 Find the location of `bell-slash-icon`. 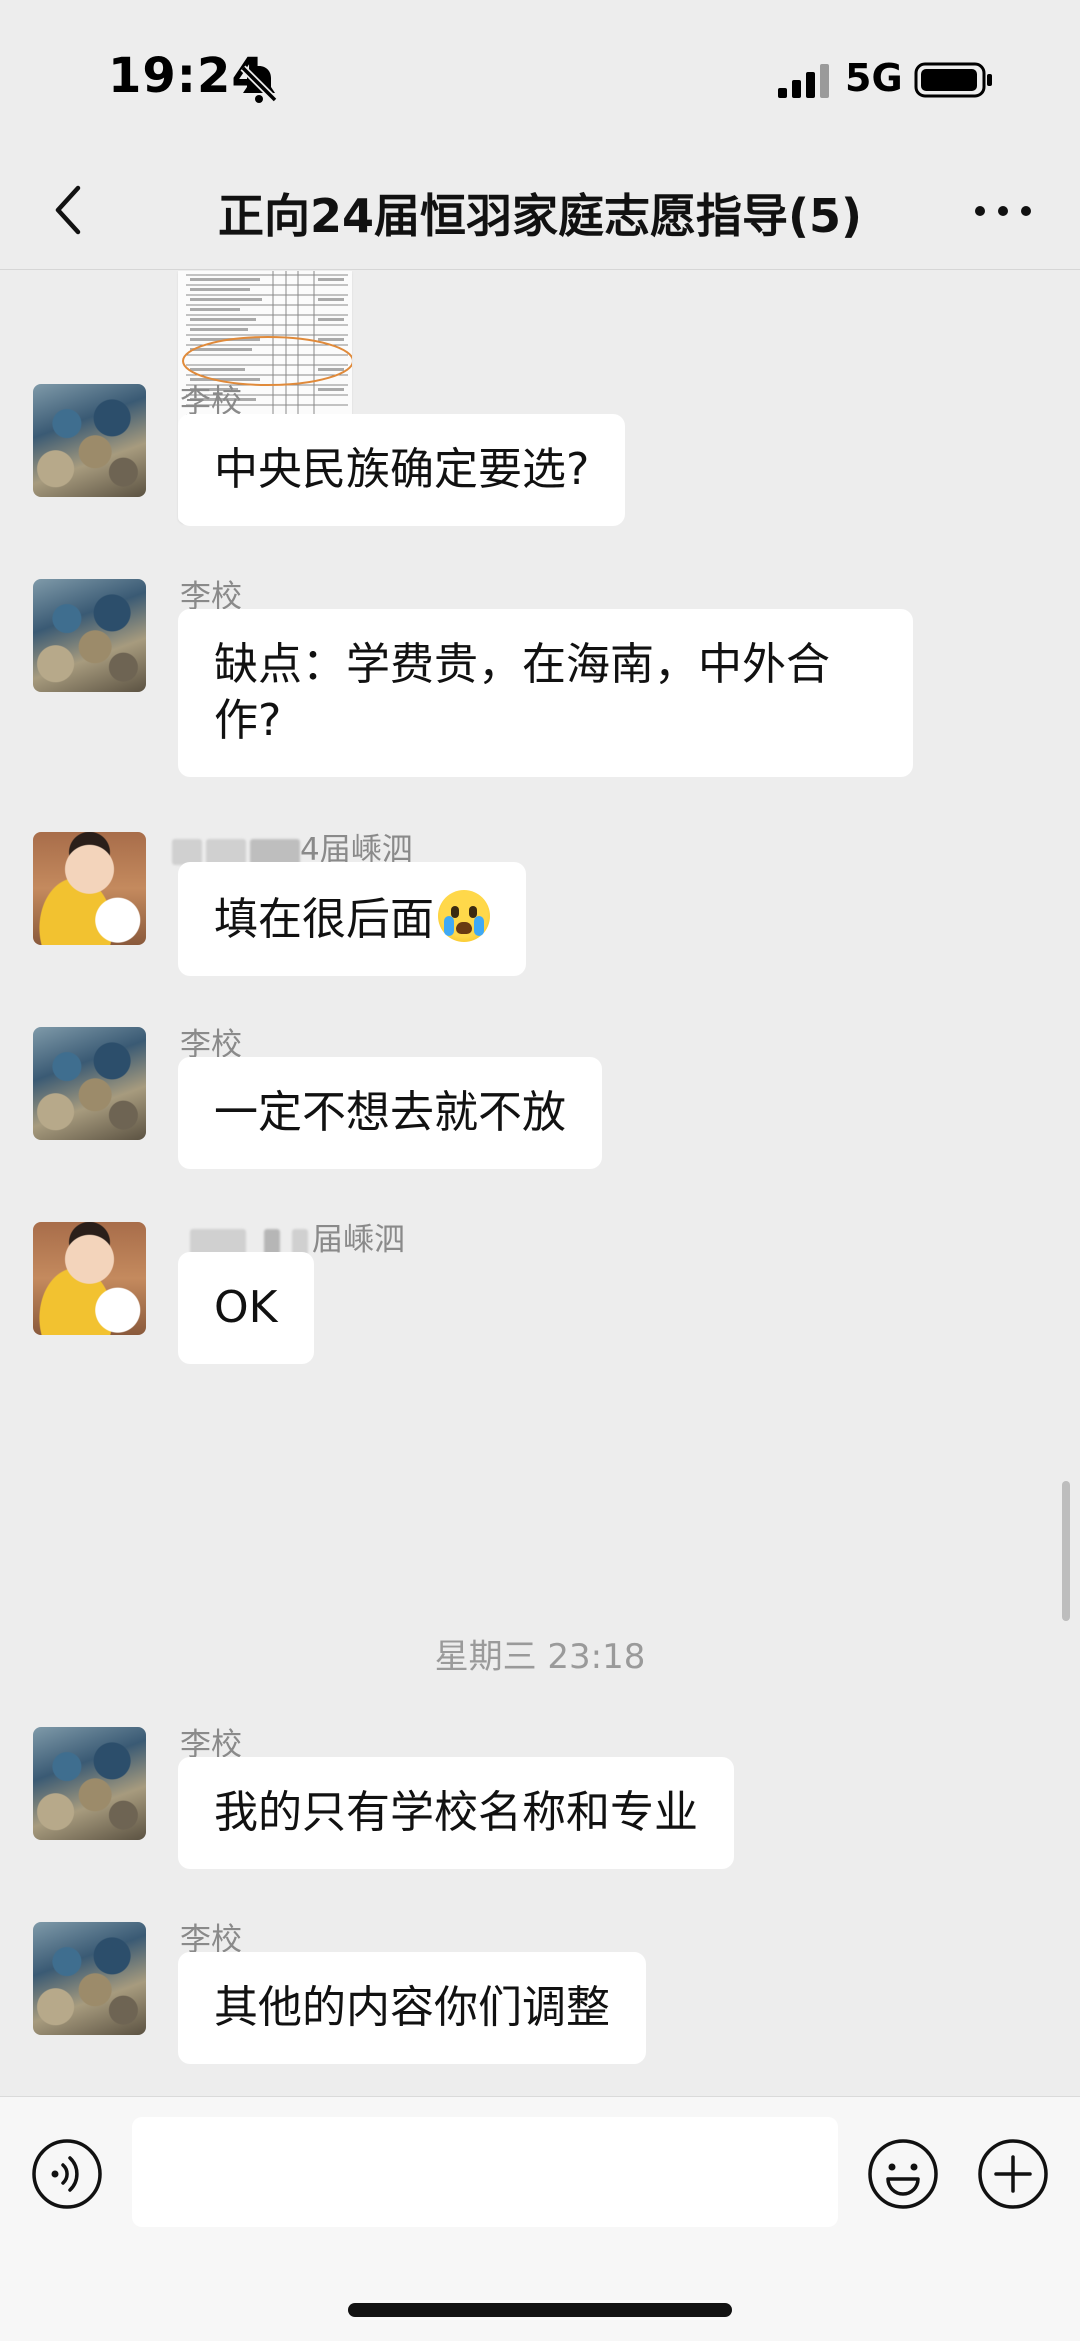

bell-slash-icon is located at coordinates (259, 84).